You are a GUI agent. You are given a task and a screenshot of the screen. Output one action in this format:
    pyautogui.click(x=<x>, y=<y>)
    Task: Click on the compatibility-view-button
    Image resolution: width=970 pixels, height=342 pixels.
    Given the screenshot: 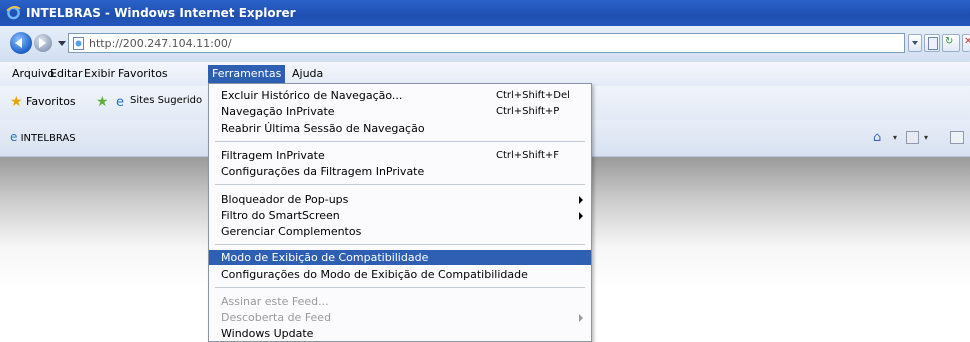 What is the action you would take?
    pyautogui.click(x=932, y=43)
    